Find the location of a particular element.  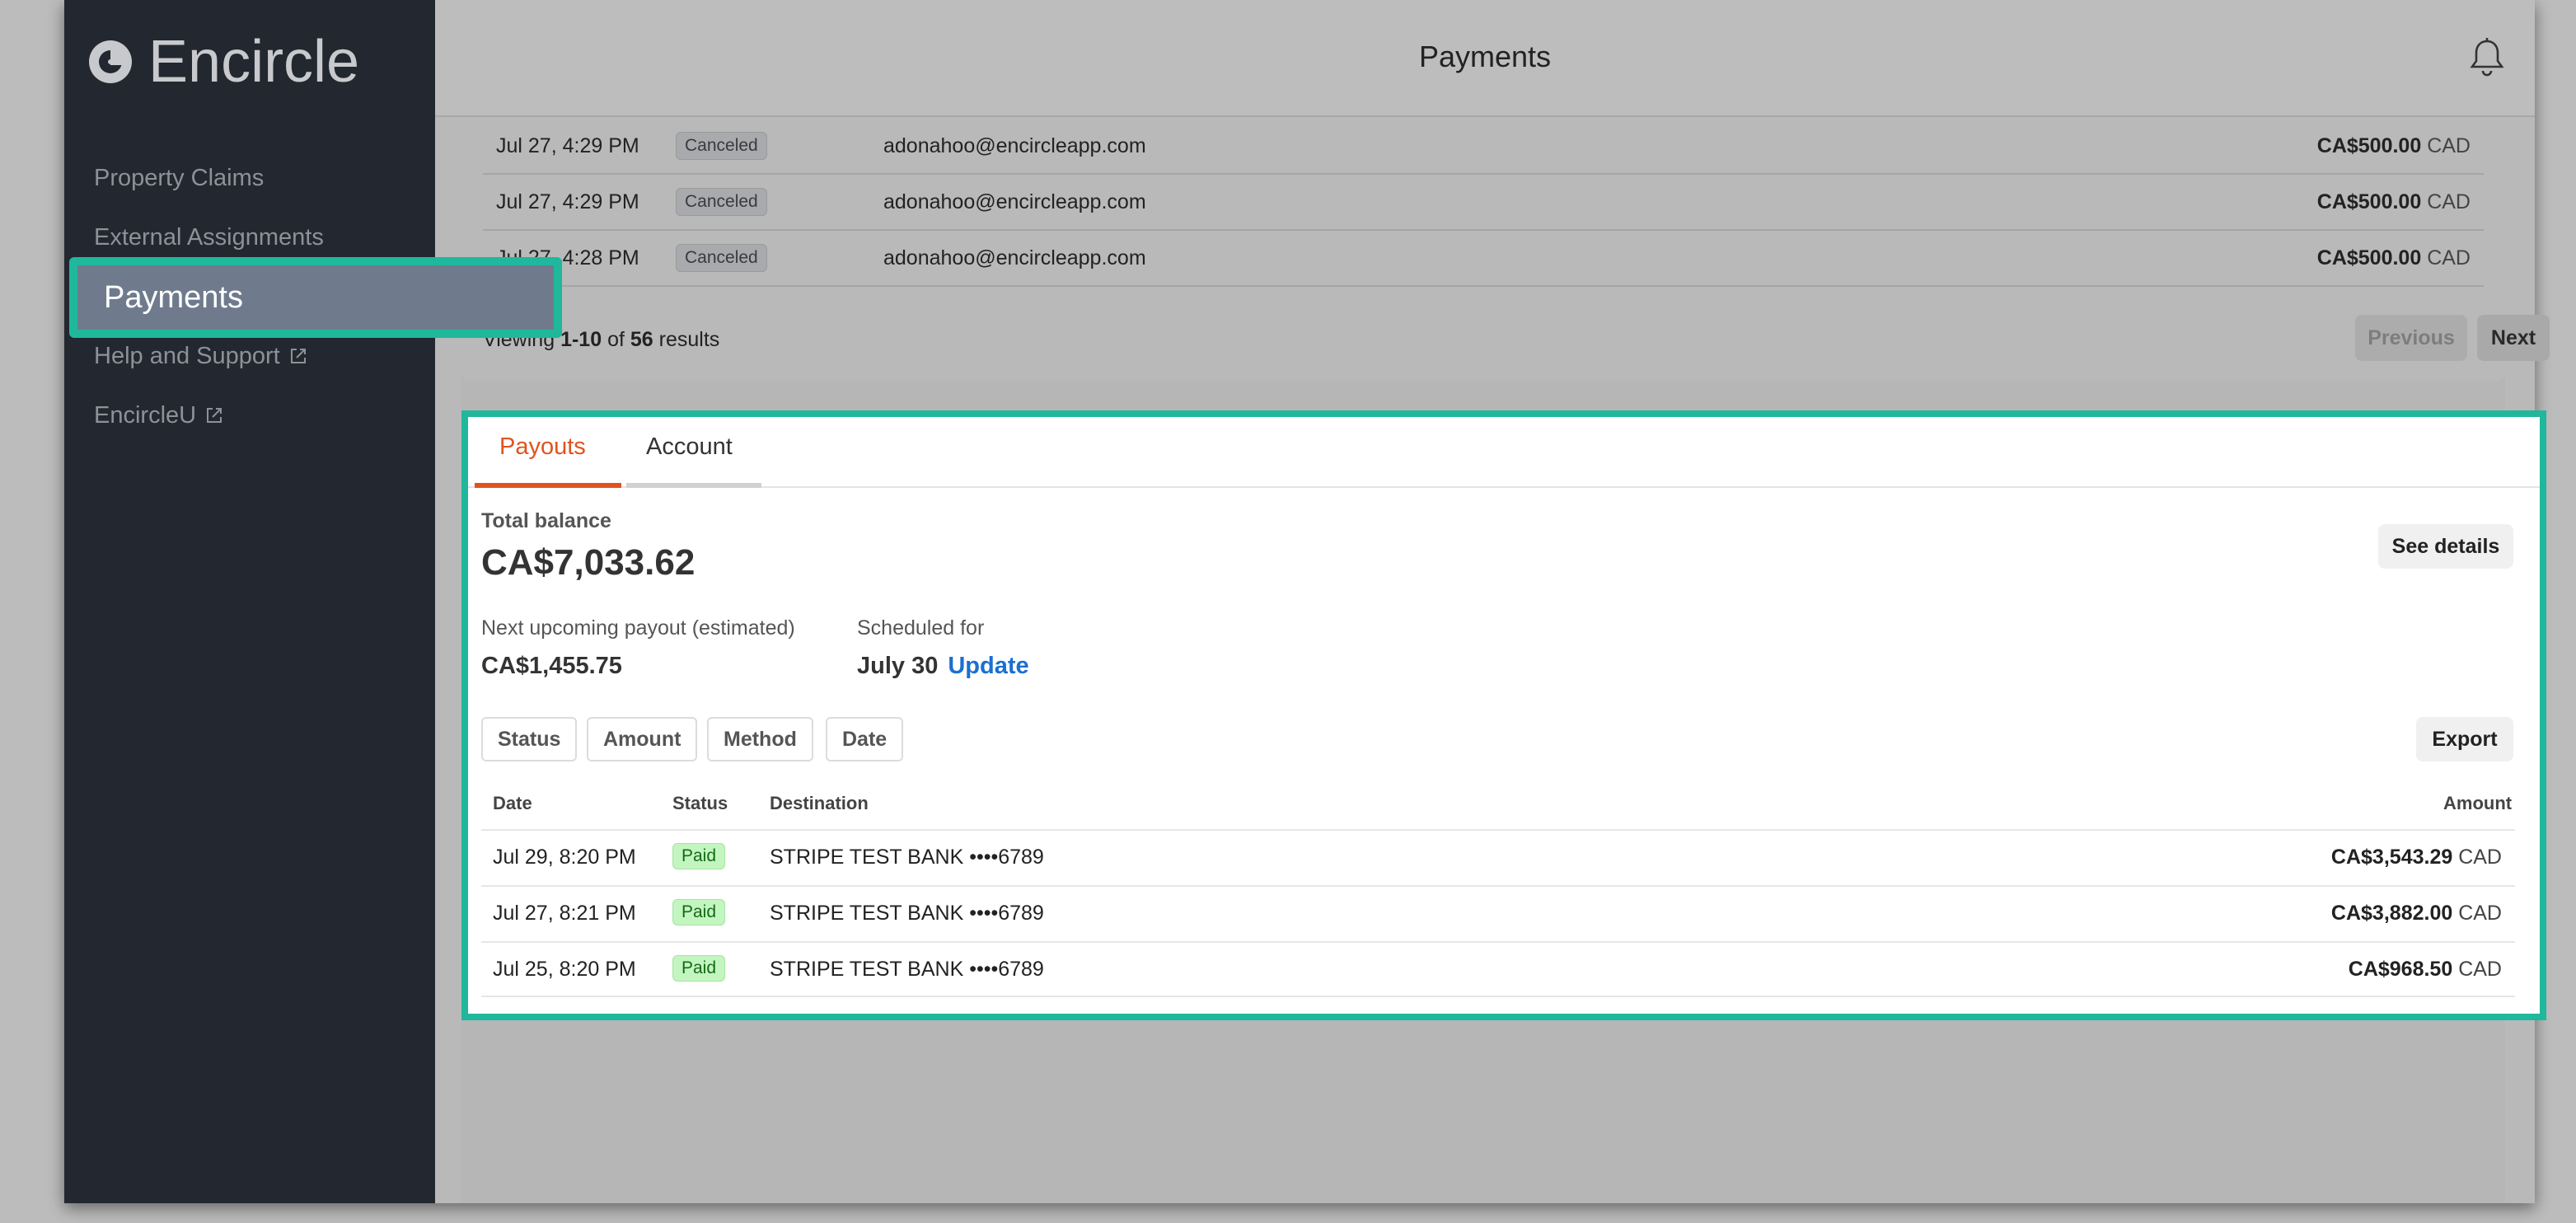

total-balance-value: CA$7,033.62 is located at coordinates (588, 562).